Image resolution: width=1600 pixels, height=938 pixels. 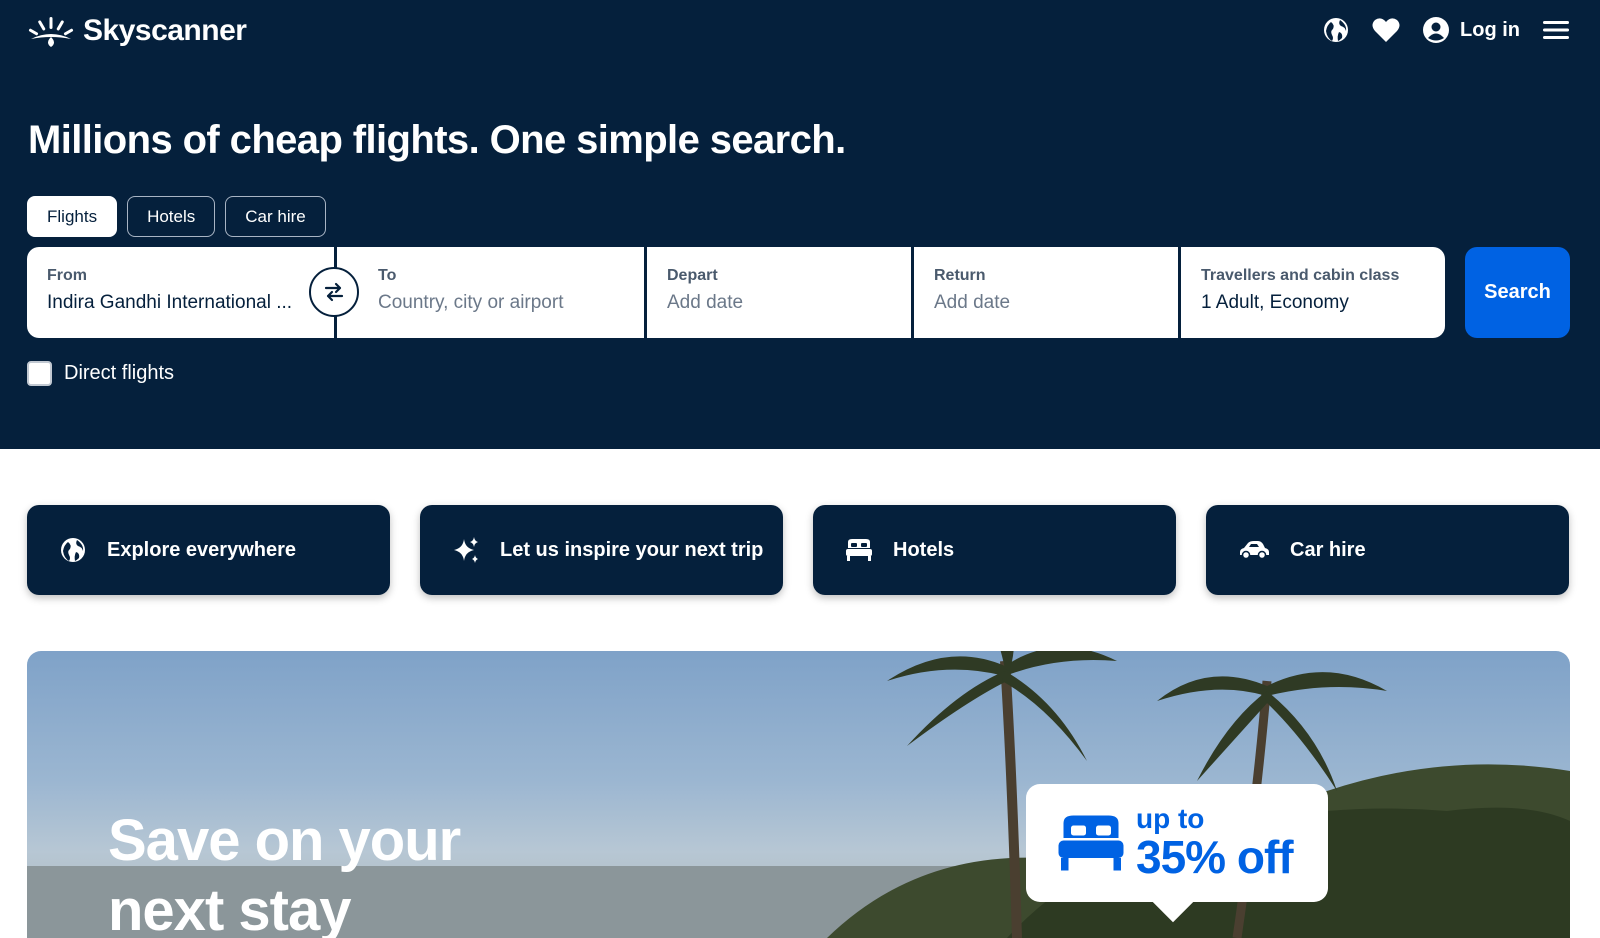 I want to click on region-globe-button, so click(x=1336, y=30).